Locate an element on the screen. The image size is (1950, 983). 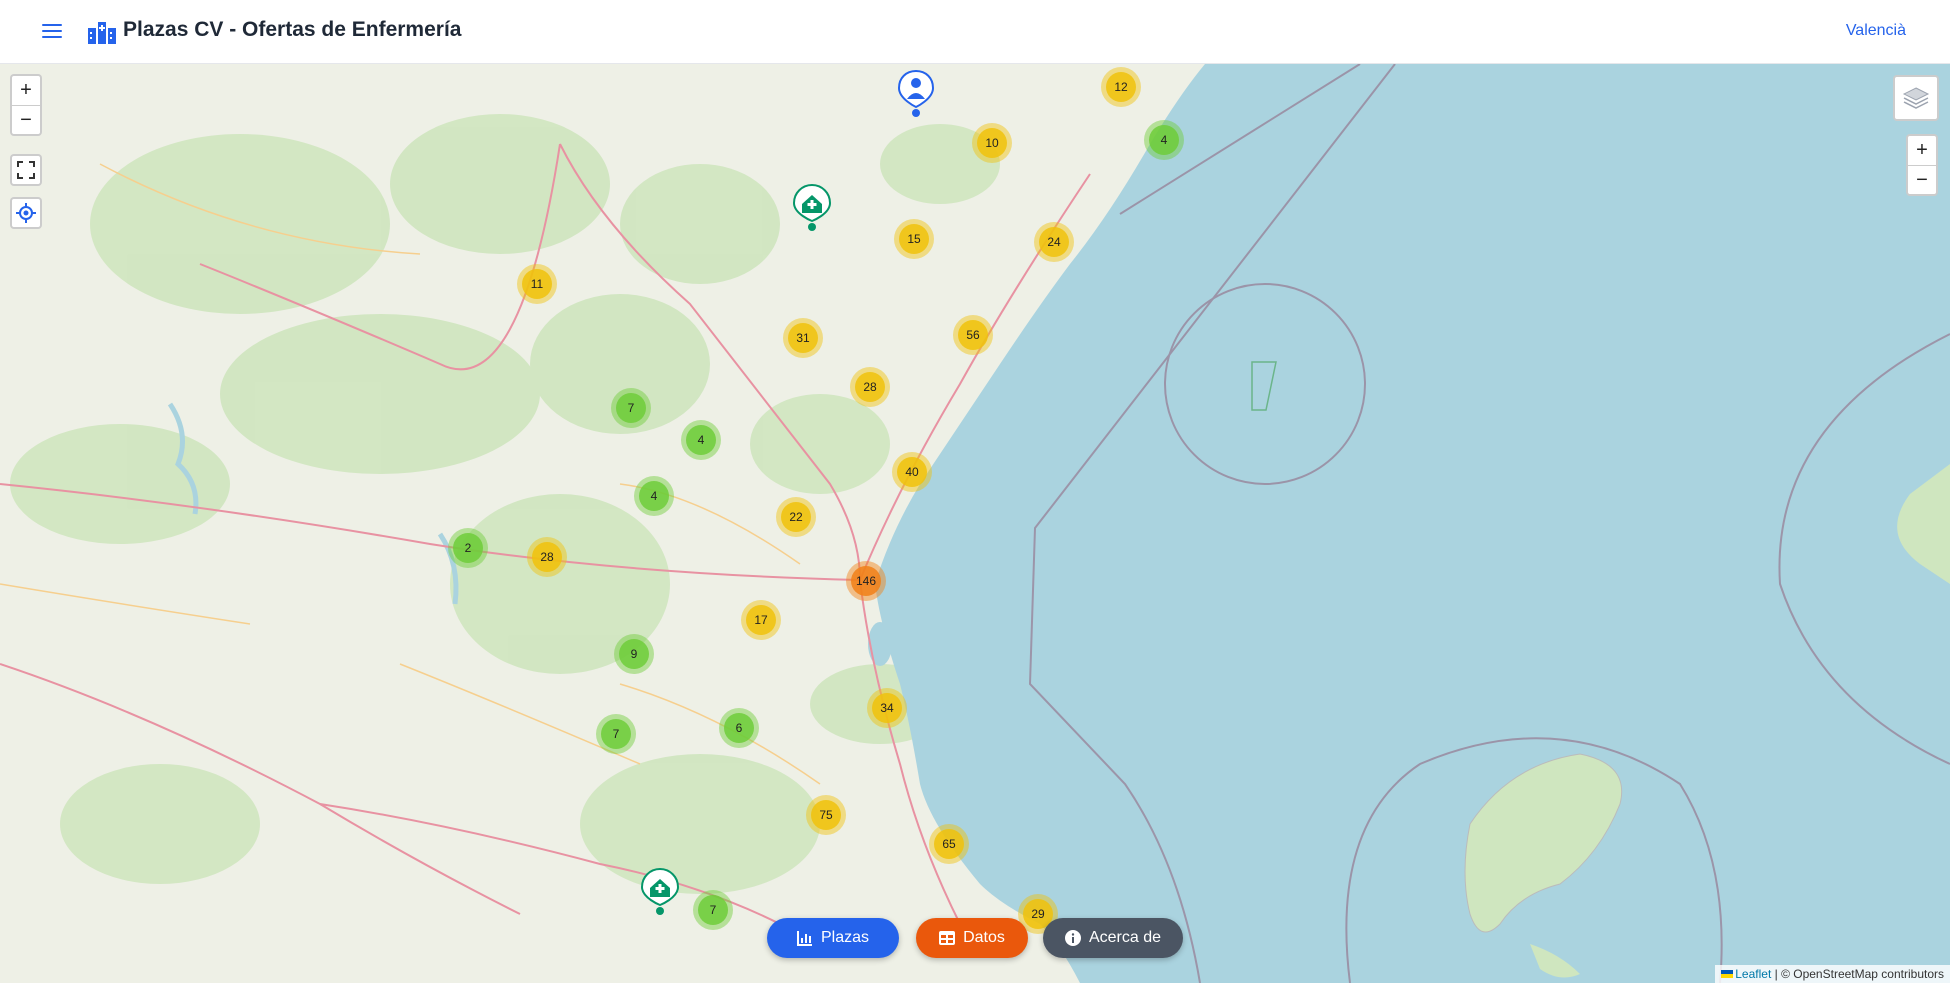
cluster-marker: 11 is located at coordinates (537, 284).